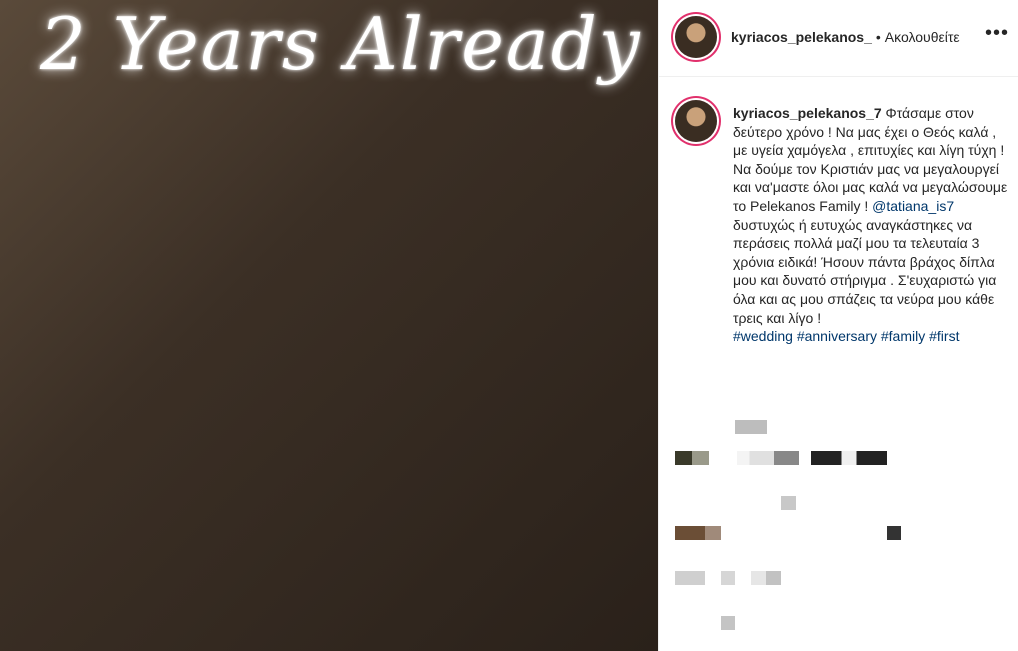  I want to click on photo-overlay-text: 2 Years Already, so click(341, 44).